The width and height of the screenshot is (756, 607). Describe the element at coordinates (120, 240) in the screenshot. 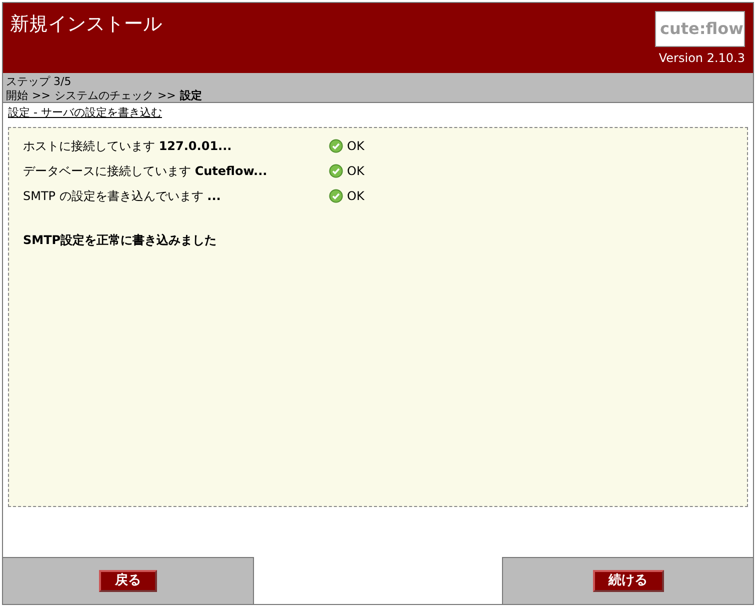

I see `success-message: SMTP設定を正常に書き込みました` at that location.